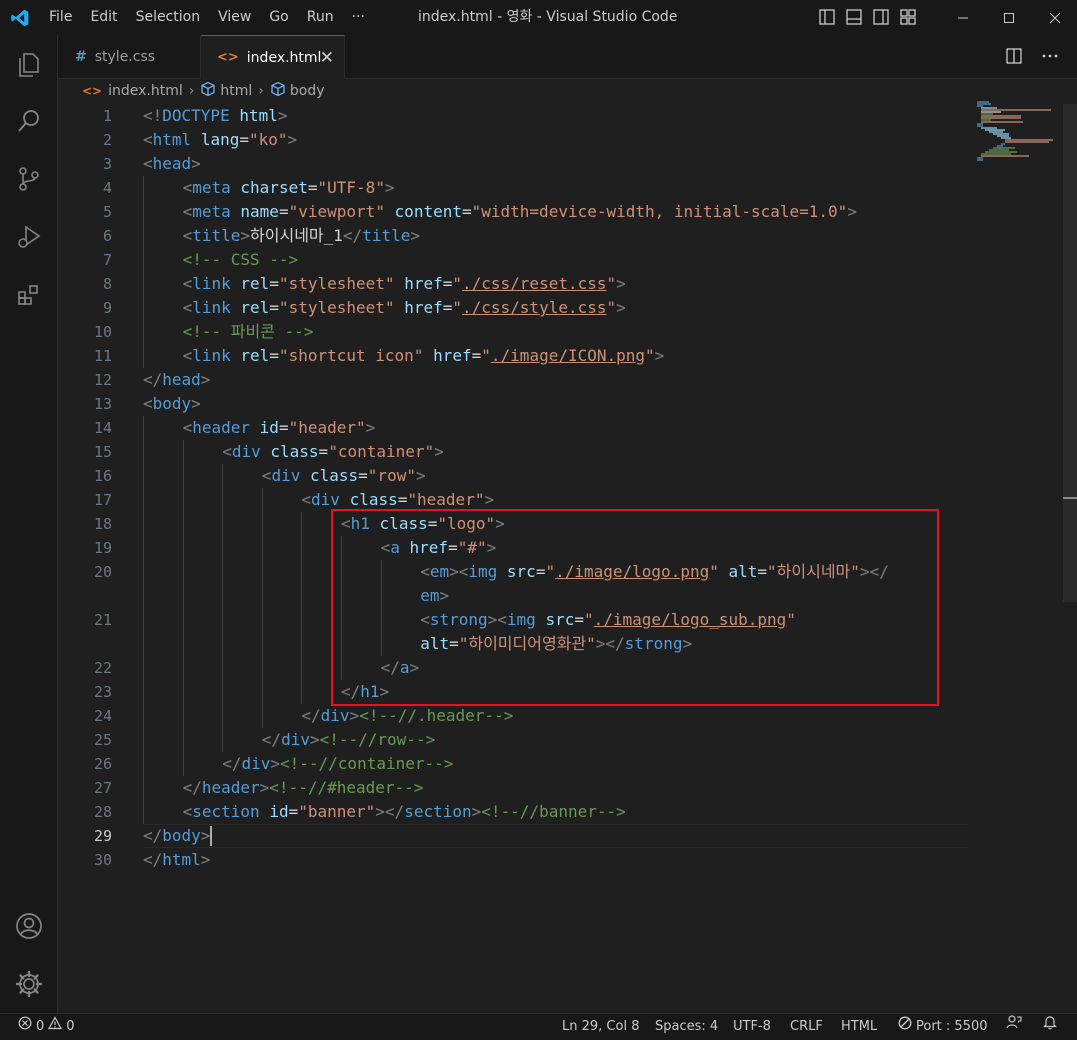  I want to click on code-text: <!-- 파비콘 -->, so click(248, 332).